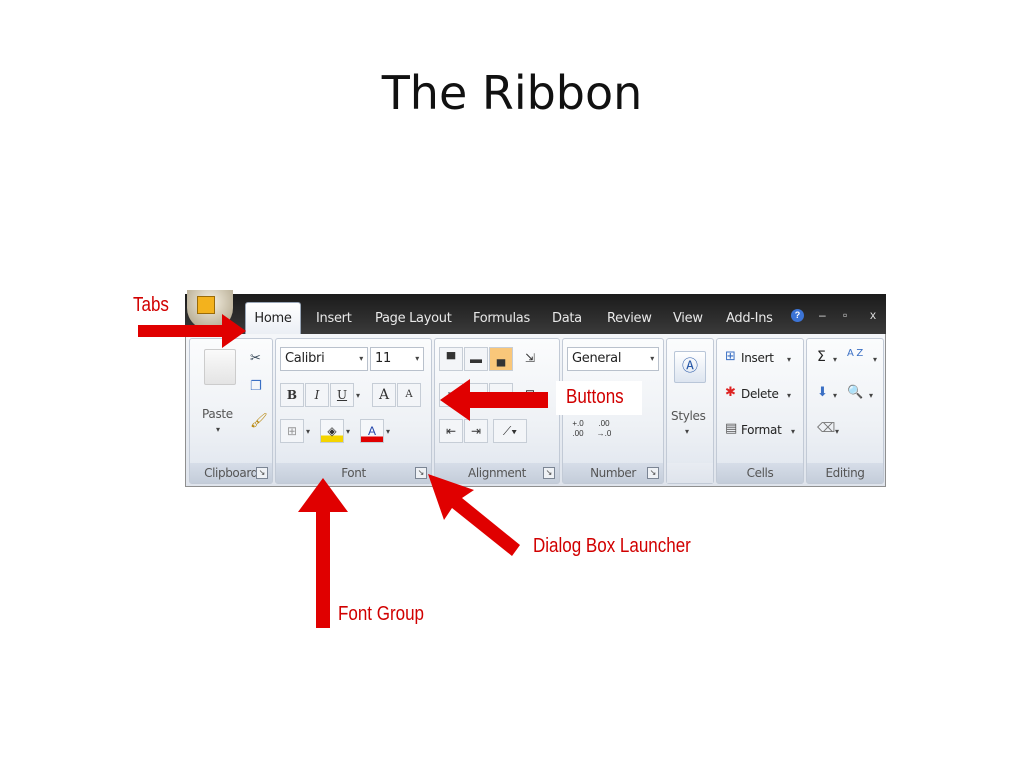 The width and height of the screenshot is (1024, 768). Describe the element at coordinates (595, 397) in the screenshot. I see `callout-buttons: Buttons` at that location.